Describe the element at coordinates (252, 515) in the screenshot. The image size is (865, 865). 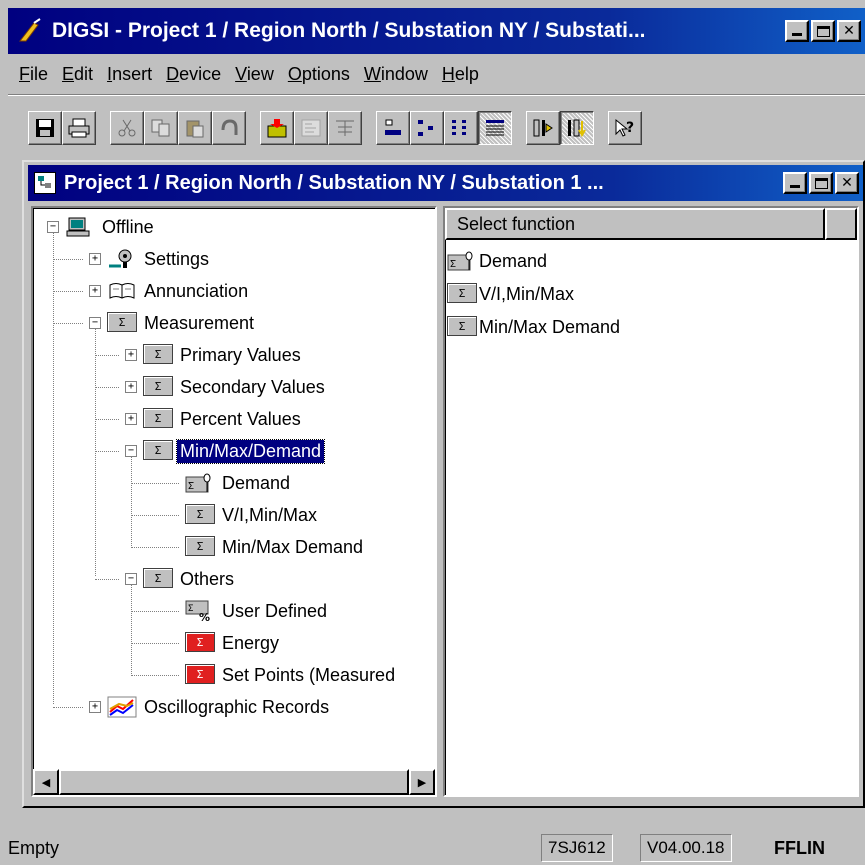
I see `tree-item-v-i-min-max: Σ V/I,Min/Max` at that location.